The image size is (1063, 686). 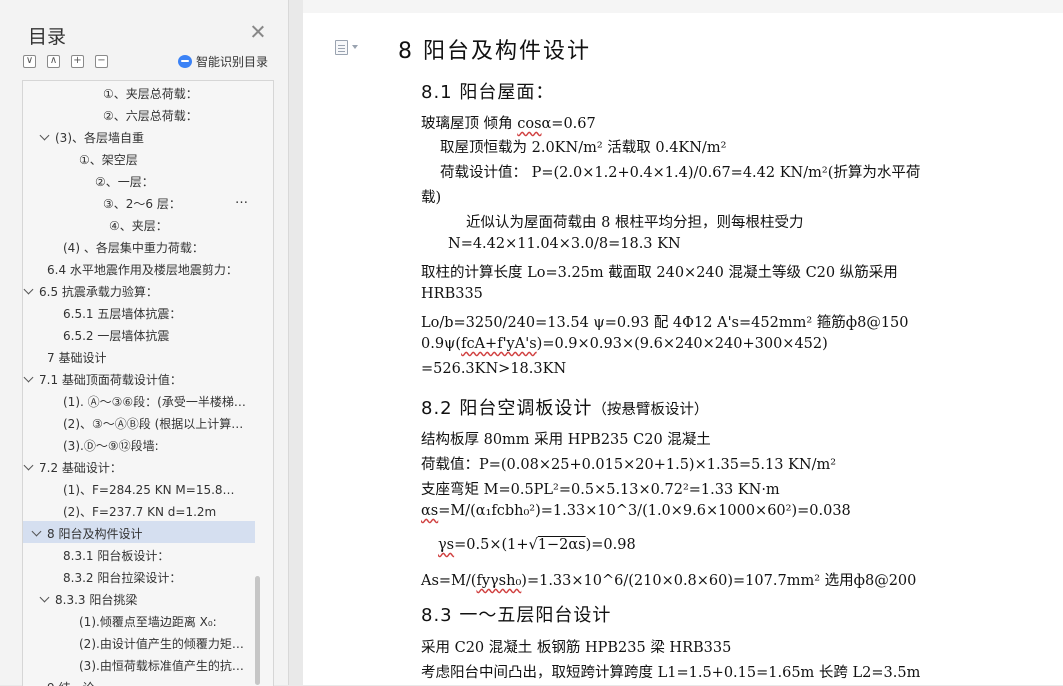 What do you see at coordinates (139, 158) in the screenshot?
I see `toc-item: ①、架空层` at bounding box center [139, 158].